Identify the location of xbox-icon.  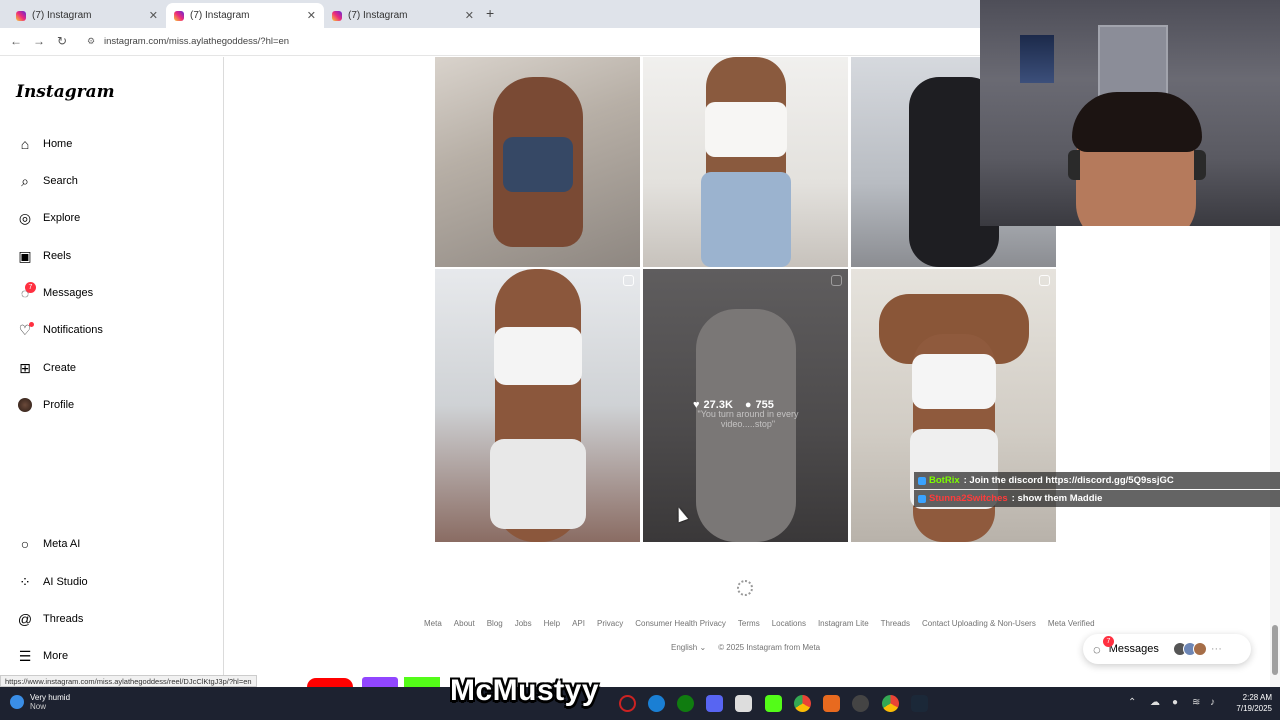
(685, 703).